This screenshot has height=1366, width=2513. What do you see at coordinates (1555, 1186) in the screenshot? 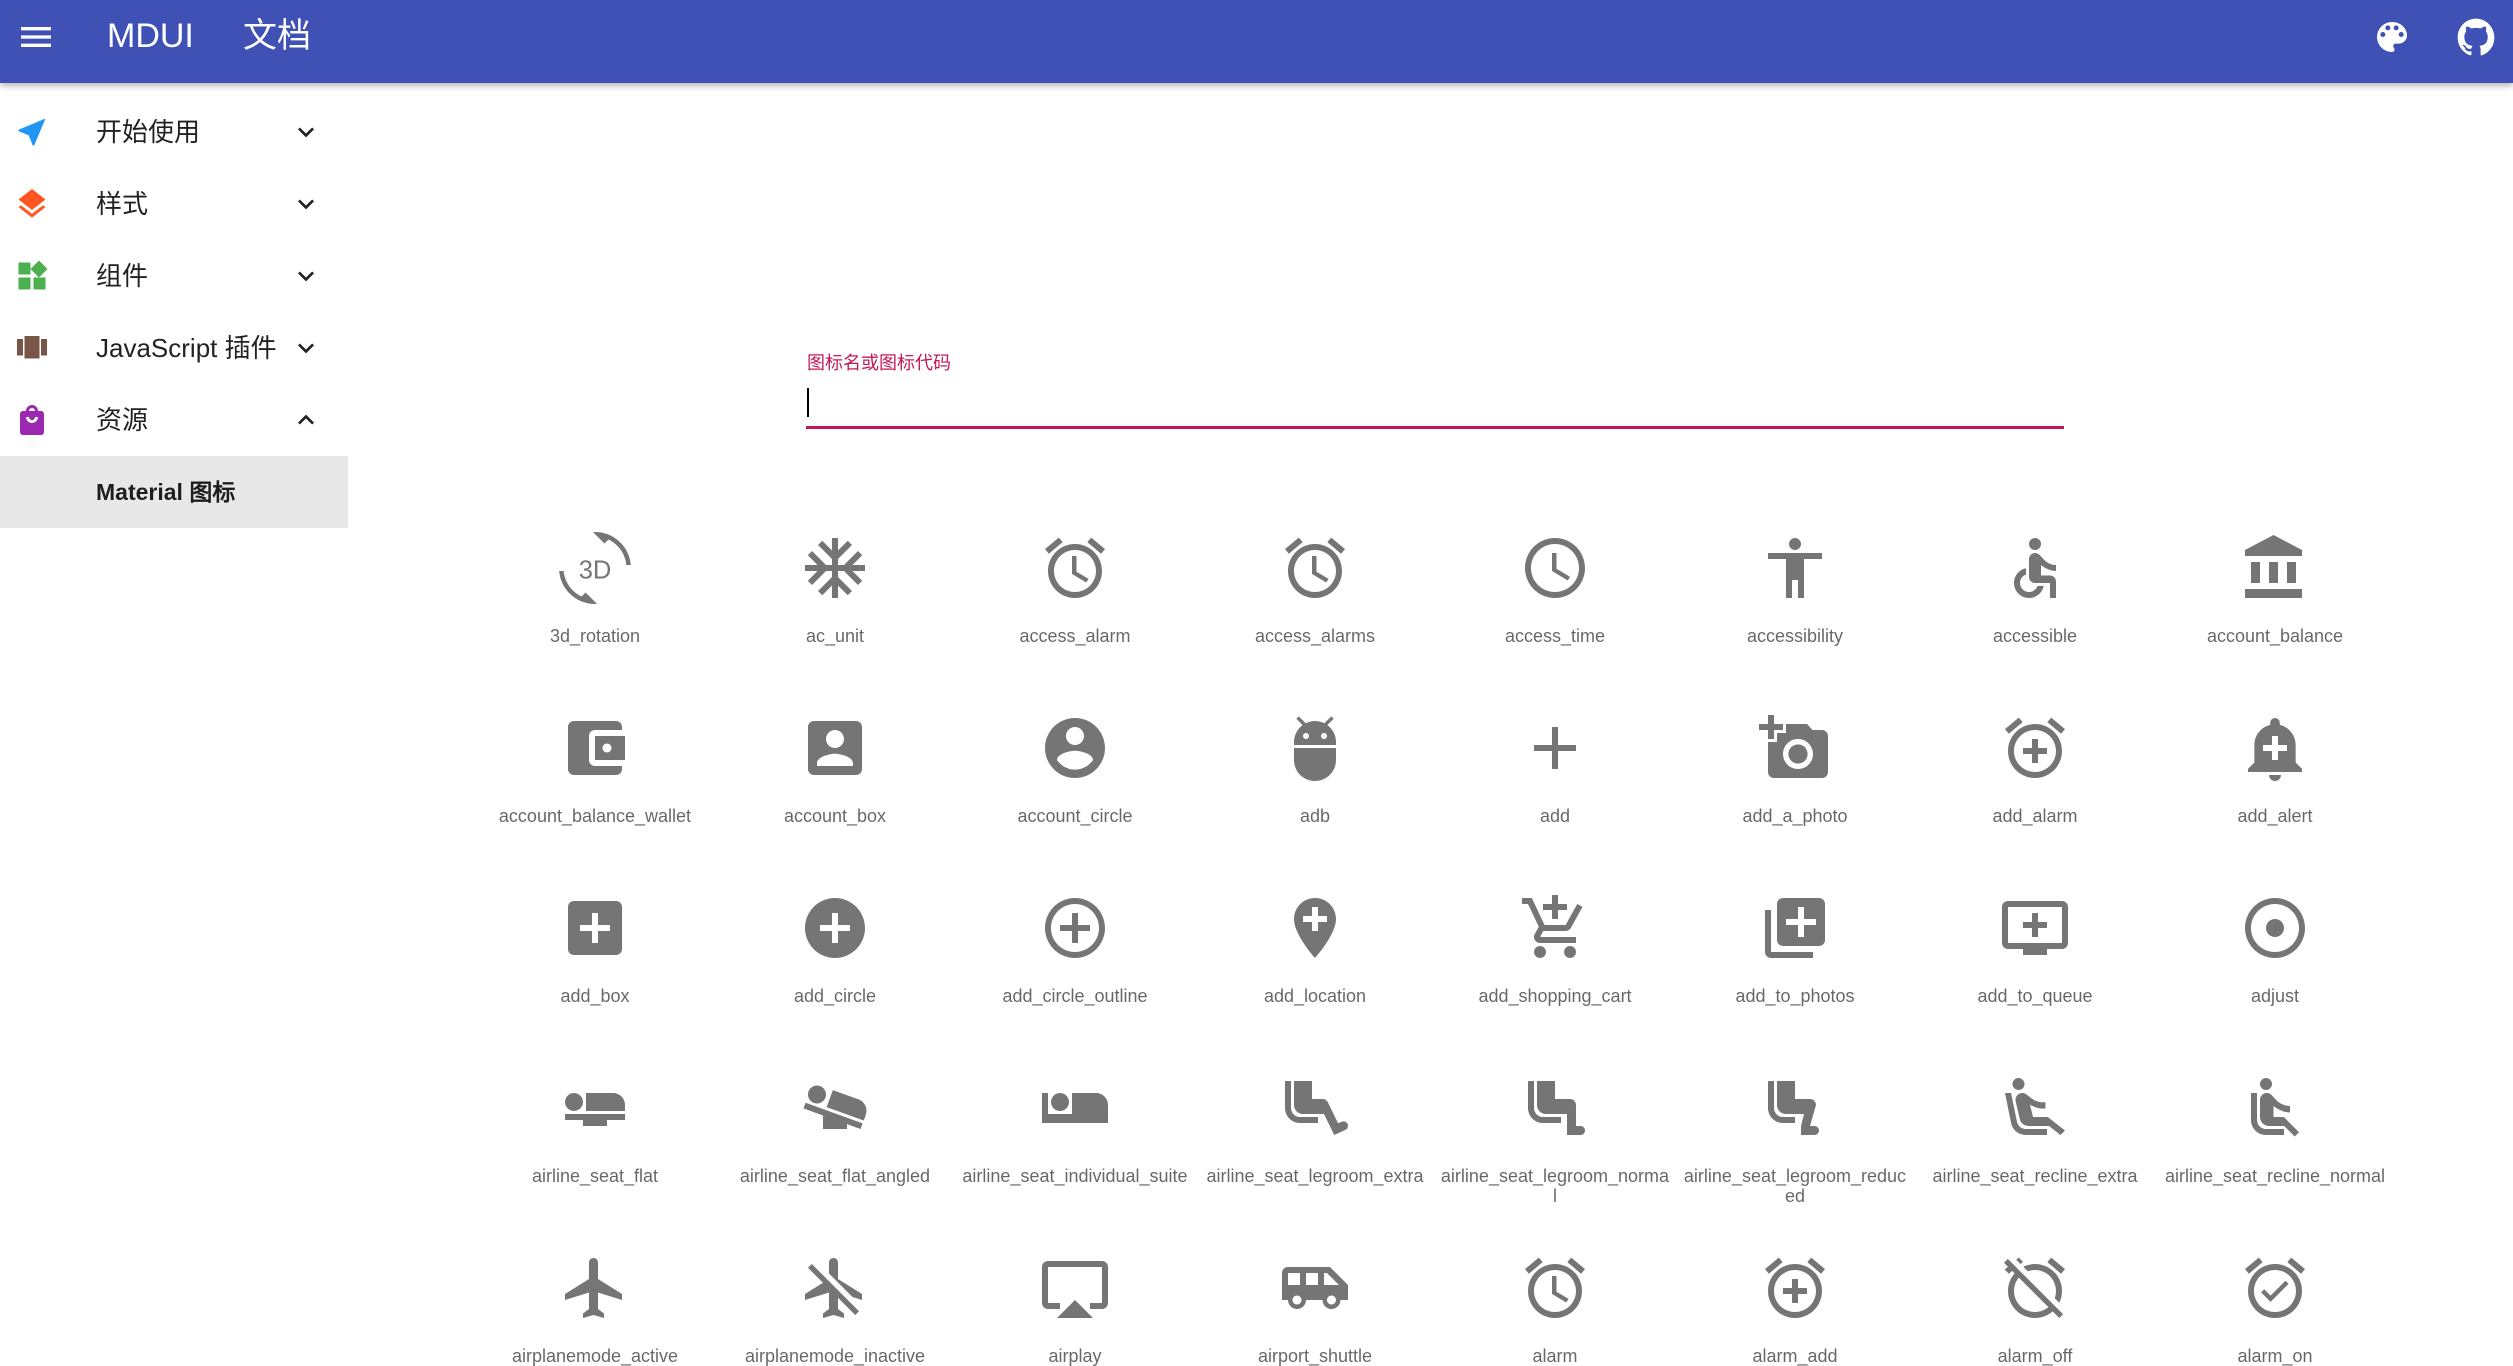
I see `icon-tile-label: airline_seat_legroom_normal` at bounding box center [1555, 1186].